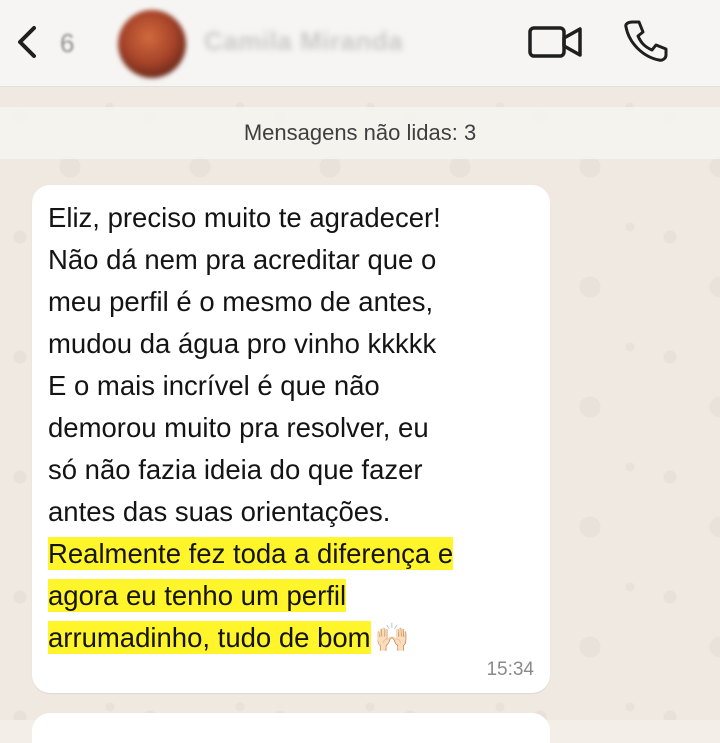  Describe the element at coordinates (197, 595) in the screenshot. I see `highlighted-text: agora eu tenho um perfil` at that location.